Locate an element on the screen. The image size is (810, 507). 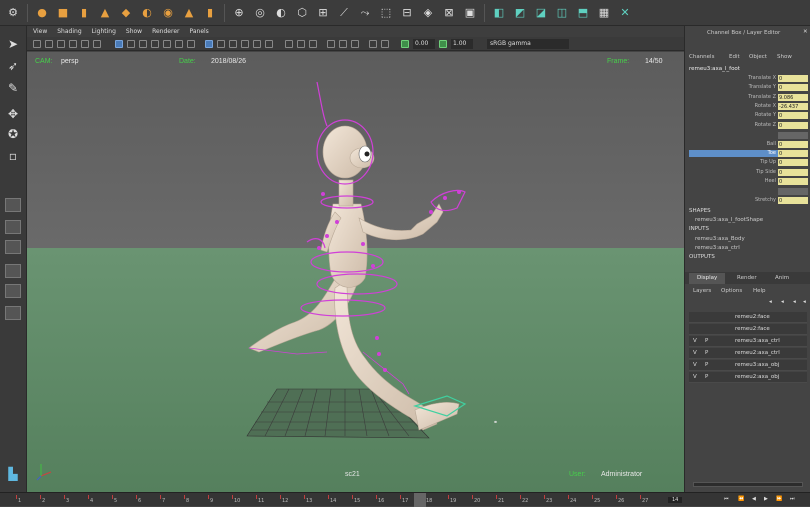
layer-name: remeu3:axa_ctrl is located at coordinates (757, 341).